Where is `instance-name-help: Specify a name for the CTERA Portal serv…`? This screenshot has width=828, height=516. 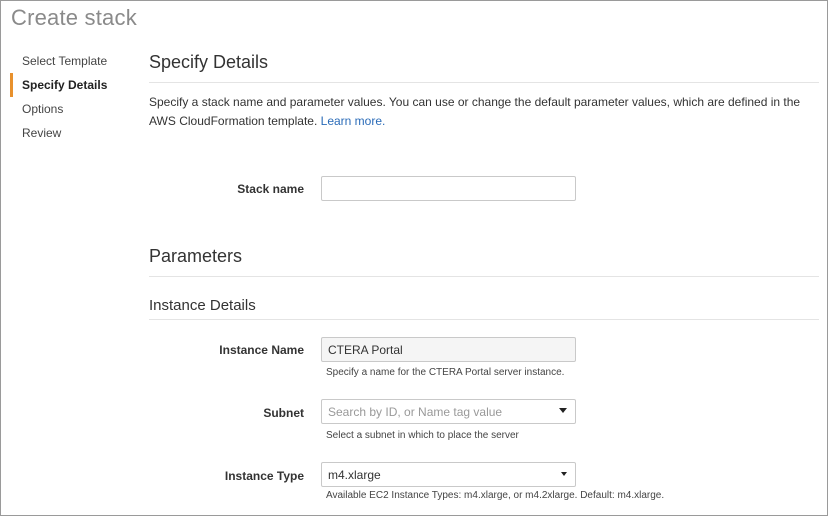 instance-name-help: Specify a name for the CTERA Portal serv… is located at coordinates (445, 372).